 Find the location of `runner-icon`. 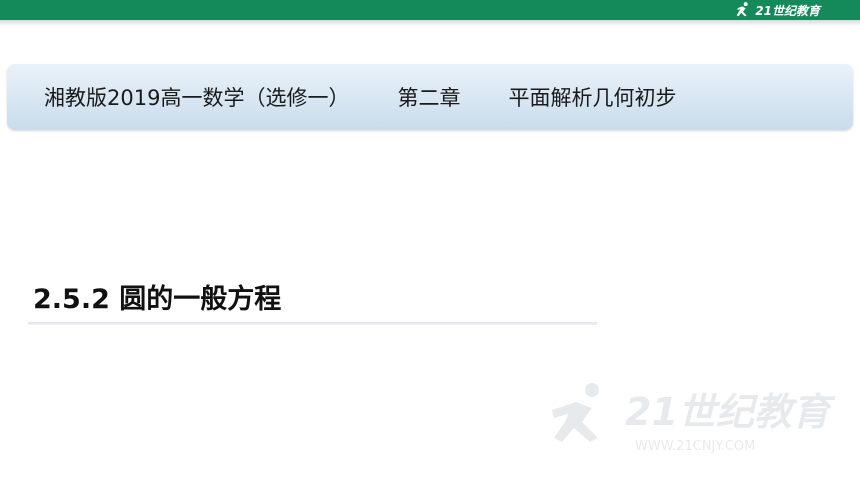

runner-icon is located at coordinates (742, 9).